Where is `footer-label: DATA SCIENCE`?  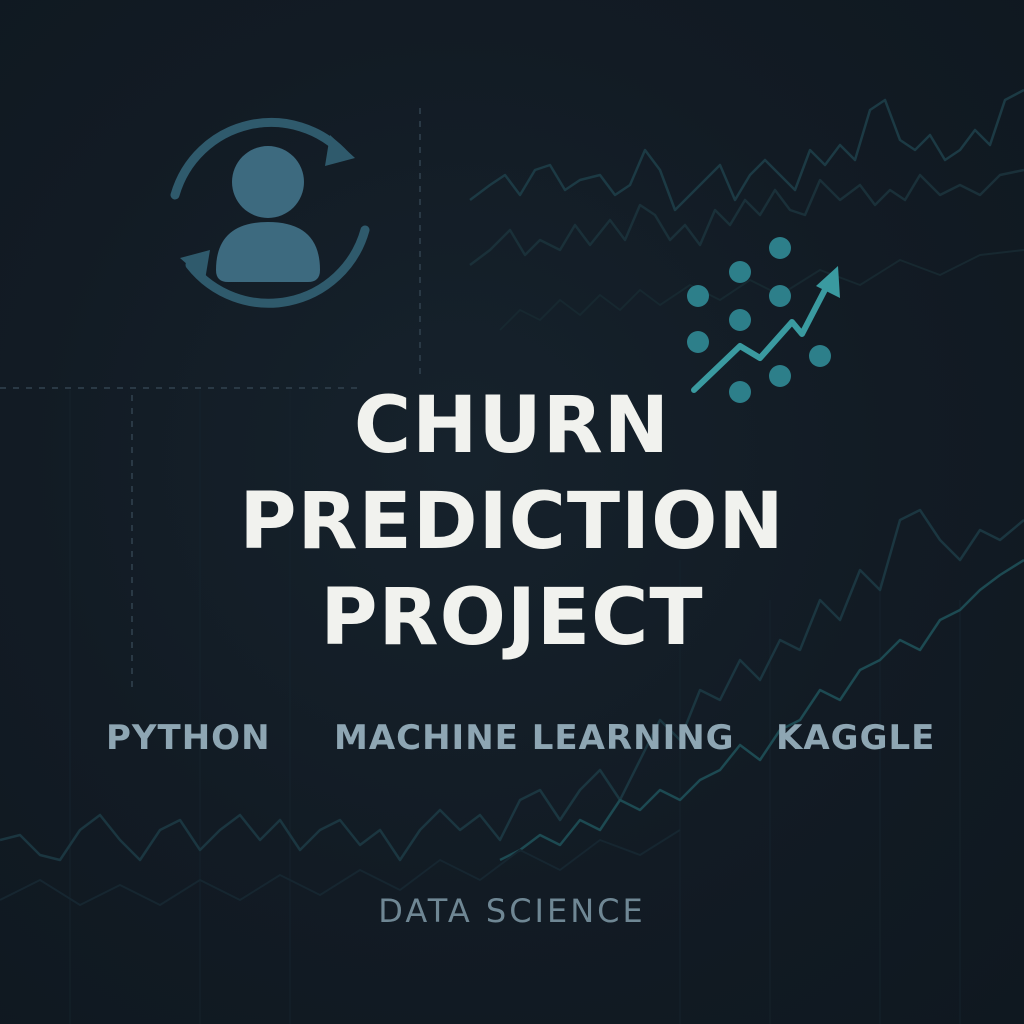
footer-label: DATA SCIENCE is located at coordinates (512, 911).